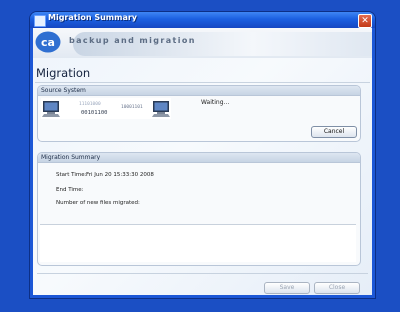  Describe the element at coordinates (63, 73) in the screenshot. I see `page-title: Migration` at that location.